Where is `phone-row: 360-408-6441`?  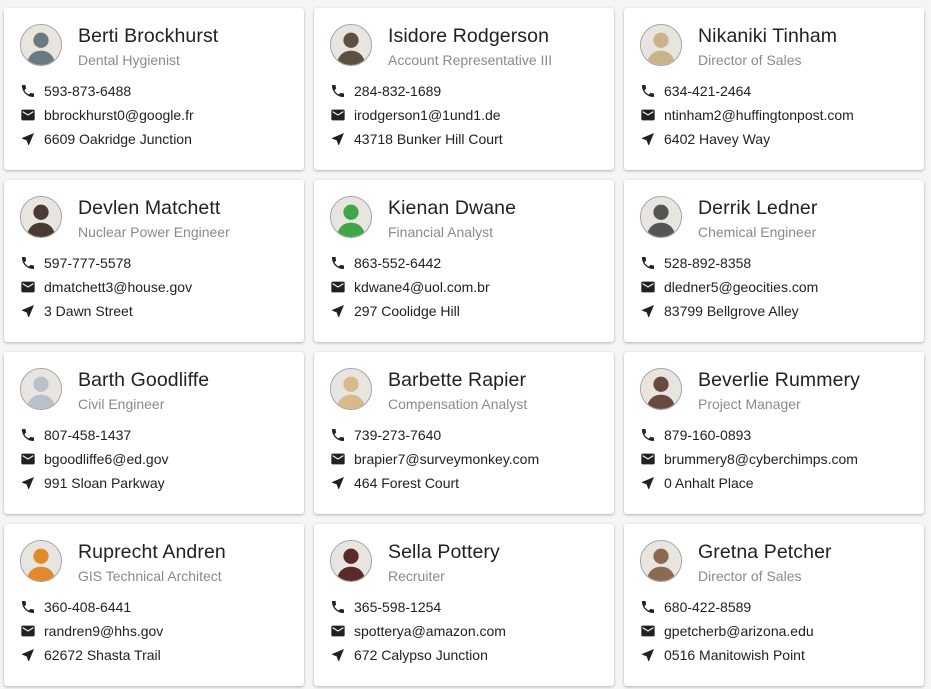 phone-row: 360-408-6441 is located at coordinates (75, 607).